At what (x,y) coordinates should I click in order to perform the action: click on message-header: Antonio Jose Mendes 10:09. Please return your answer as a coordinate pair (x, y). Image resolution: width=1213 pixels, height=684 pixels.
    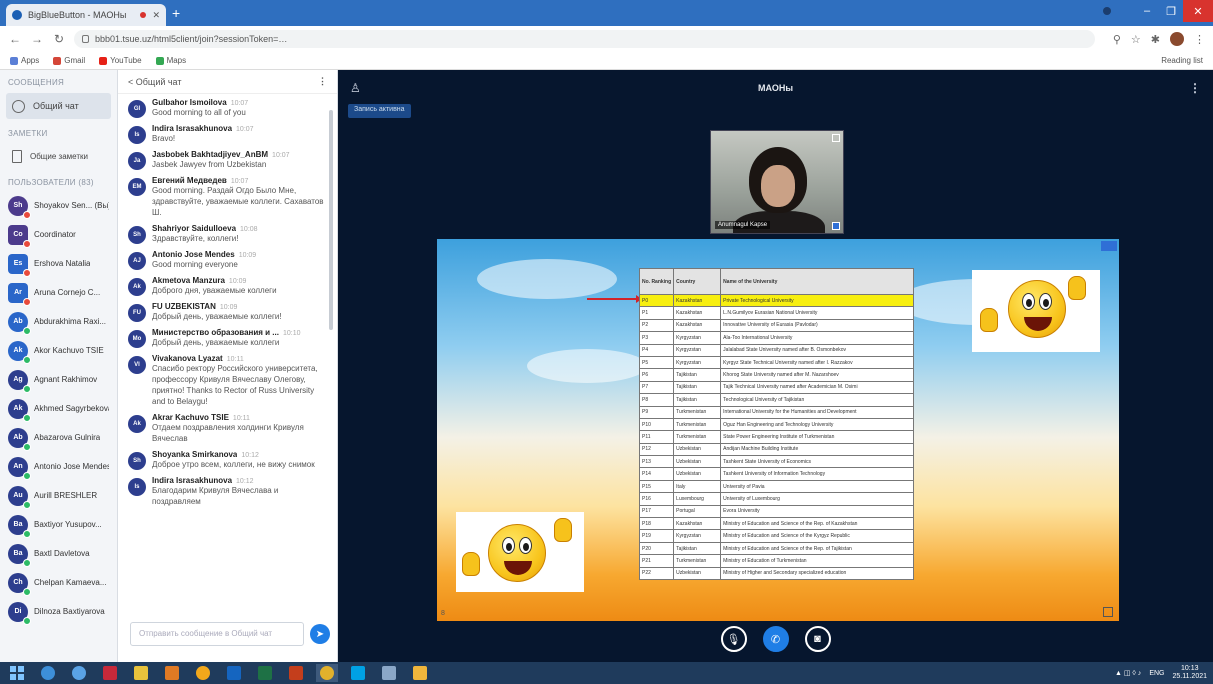
    Looking at the image, I should click on (238, 254).